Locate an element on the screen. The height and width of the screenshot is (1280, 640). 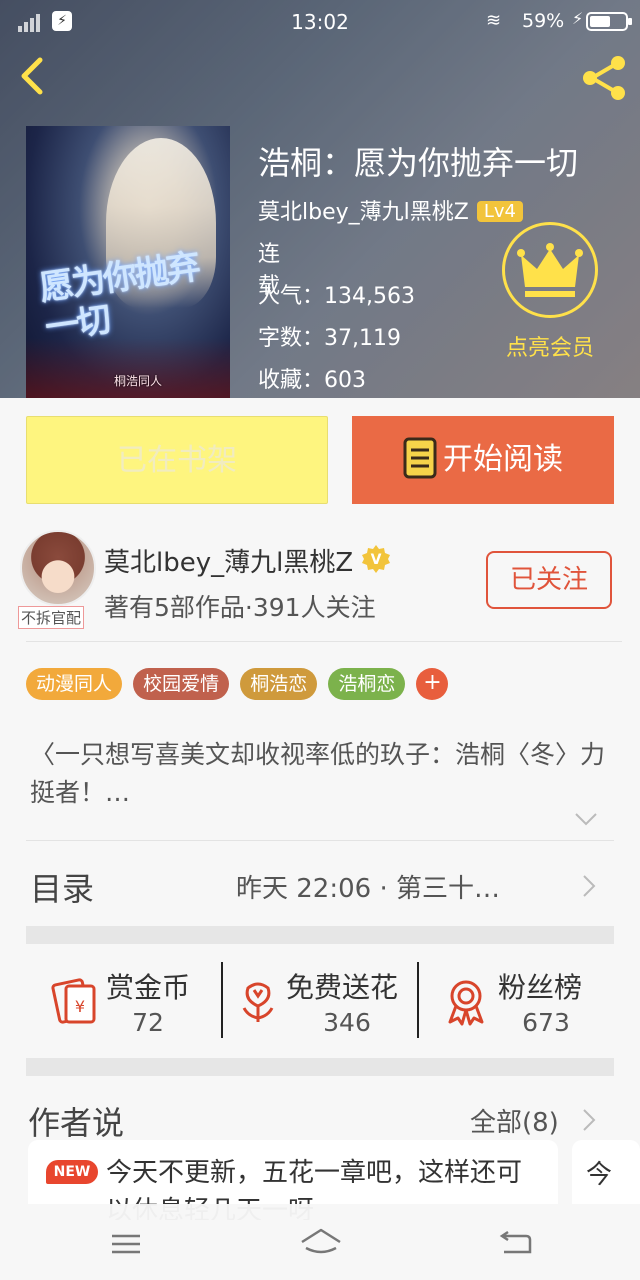
stat-label: 赏金币 is located at coordinates (148, 987).